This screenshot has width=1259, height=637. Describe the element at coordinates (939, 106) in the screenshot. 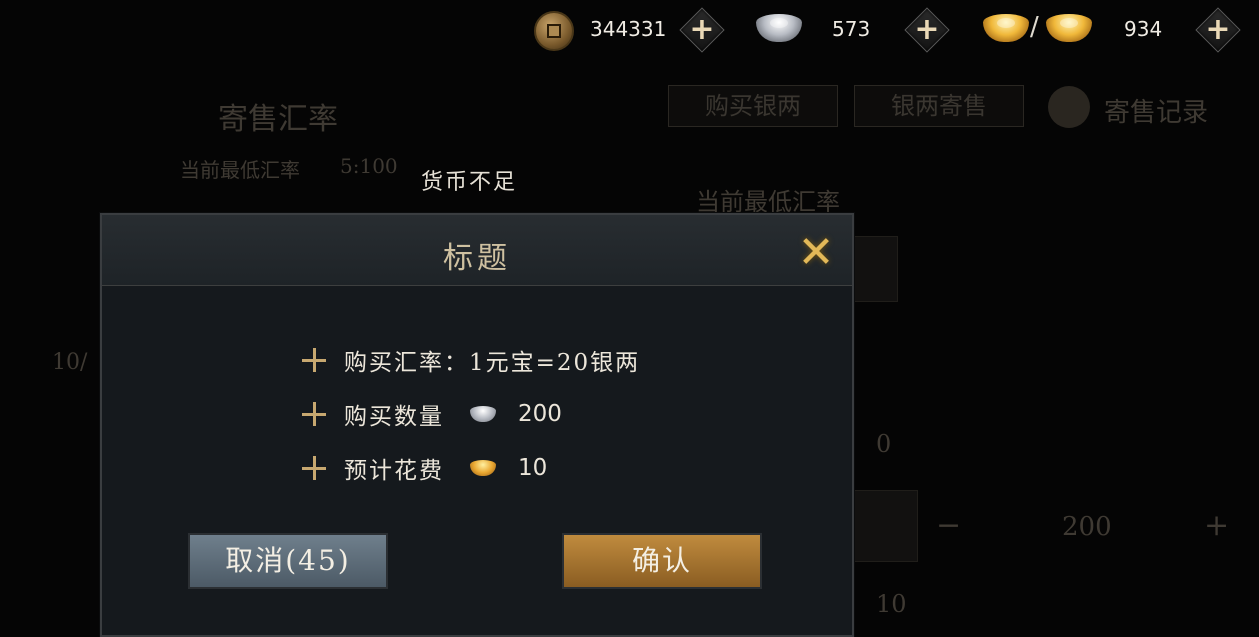

I see `tab-sell-silver: 银两寄售` at that location.